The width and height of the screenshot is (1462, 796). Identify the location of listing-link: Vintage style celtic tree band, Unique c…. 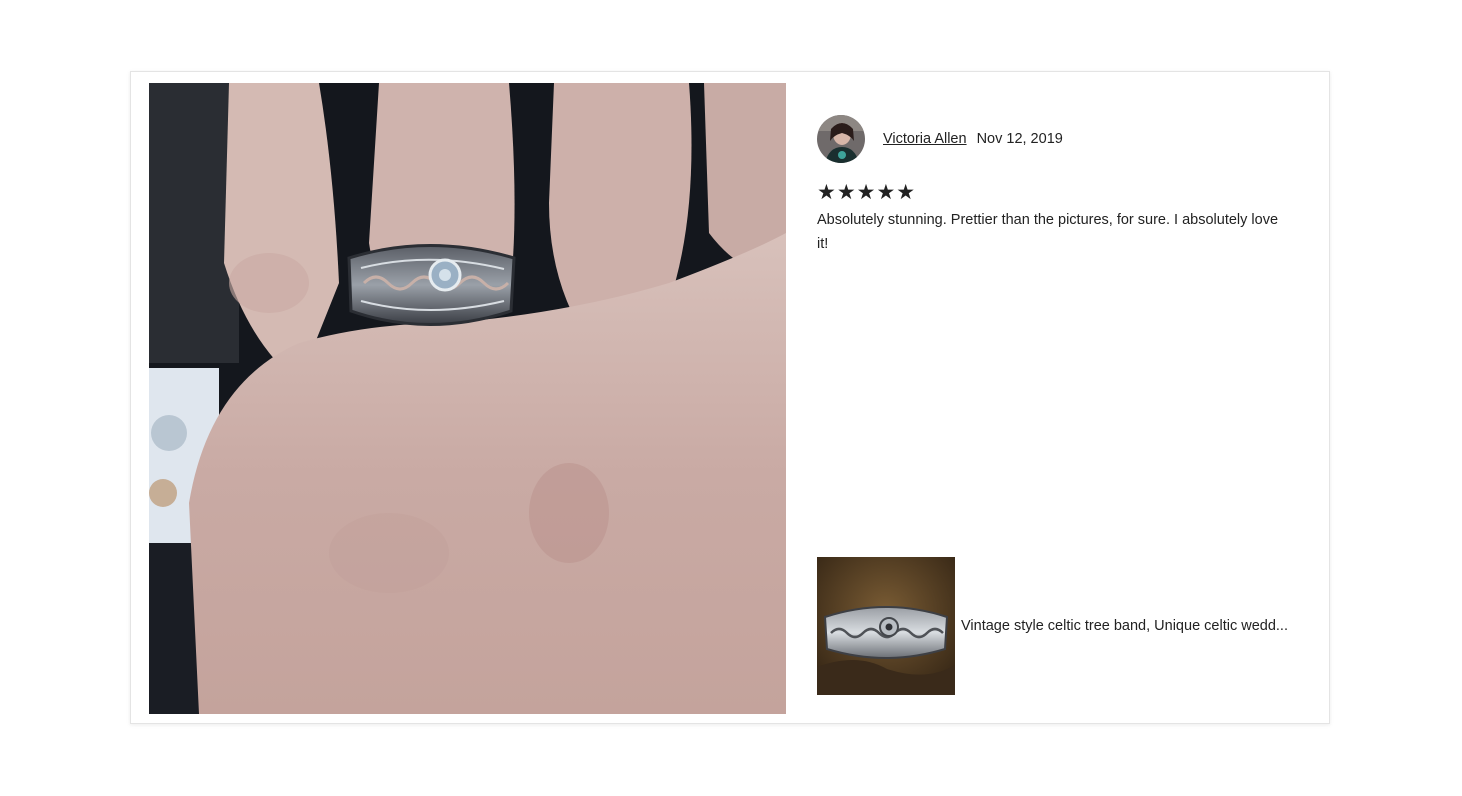
(1064, 626).